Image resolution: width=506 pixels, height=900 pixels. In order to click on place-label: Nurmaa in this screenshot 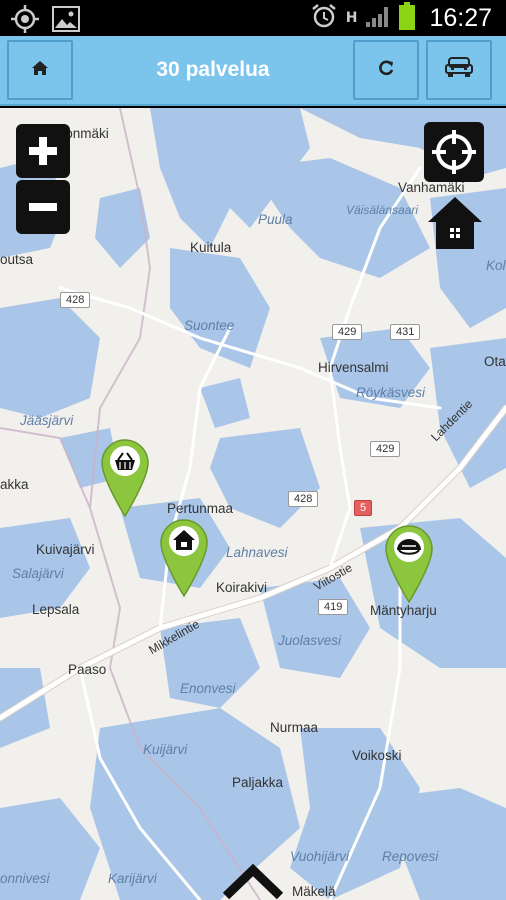, I will do `click(294, 727)`.